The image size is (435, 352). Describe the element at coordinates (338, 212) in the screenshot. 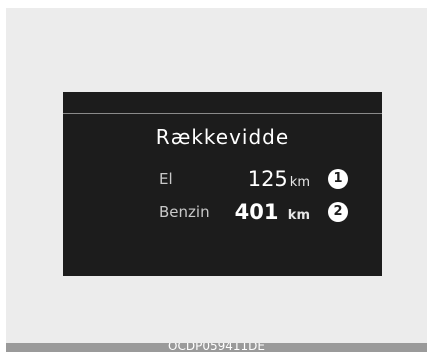

I see `callout-marker-2: 2` at that location.